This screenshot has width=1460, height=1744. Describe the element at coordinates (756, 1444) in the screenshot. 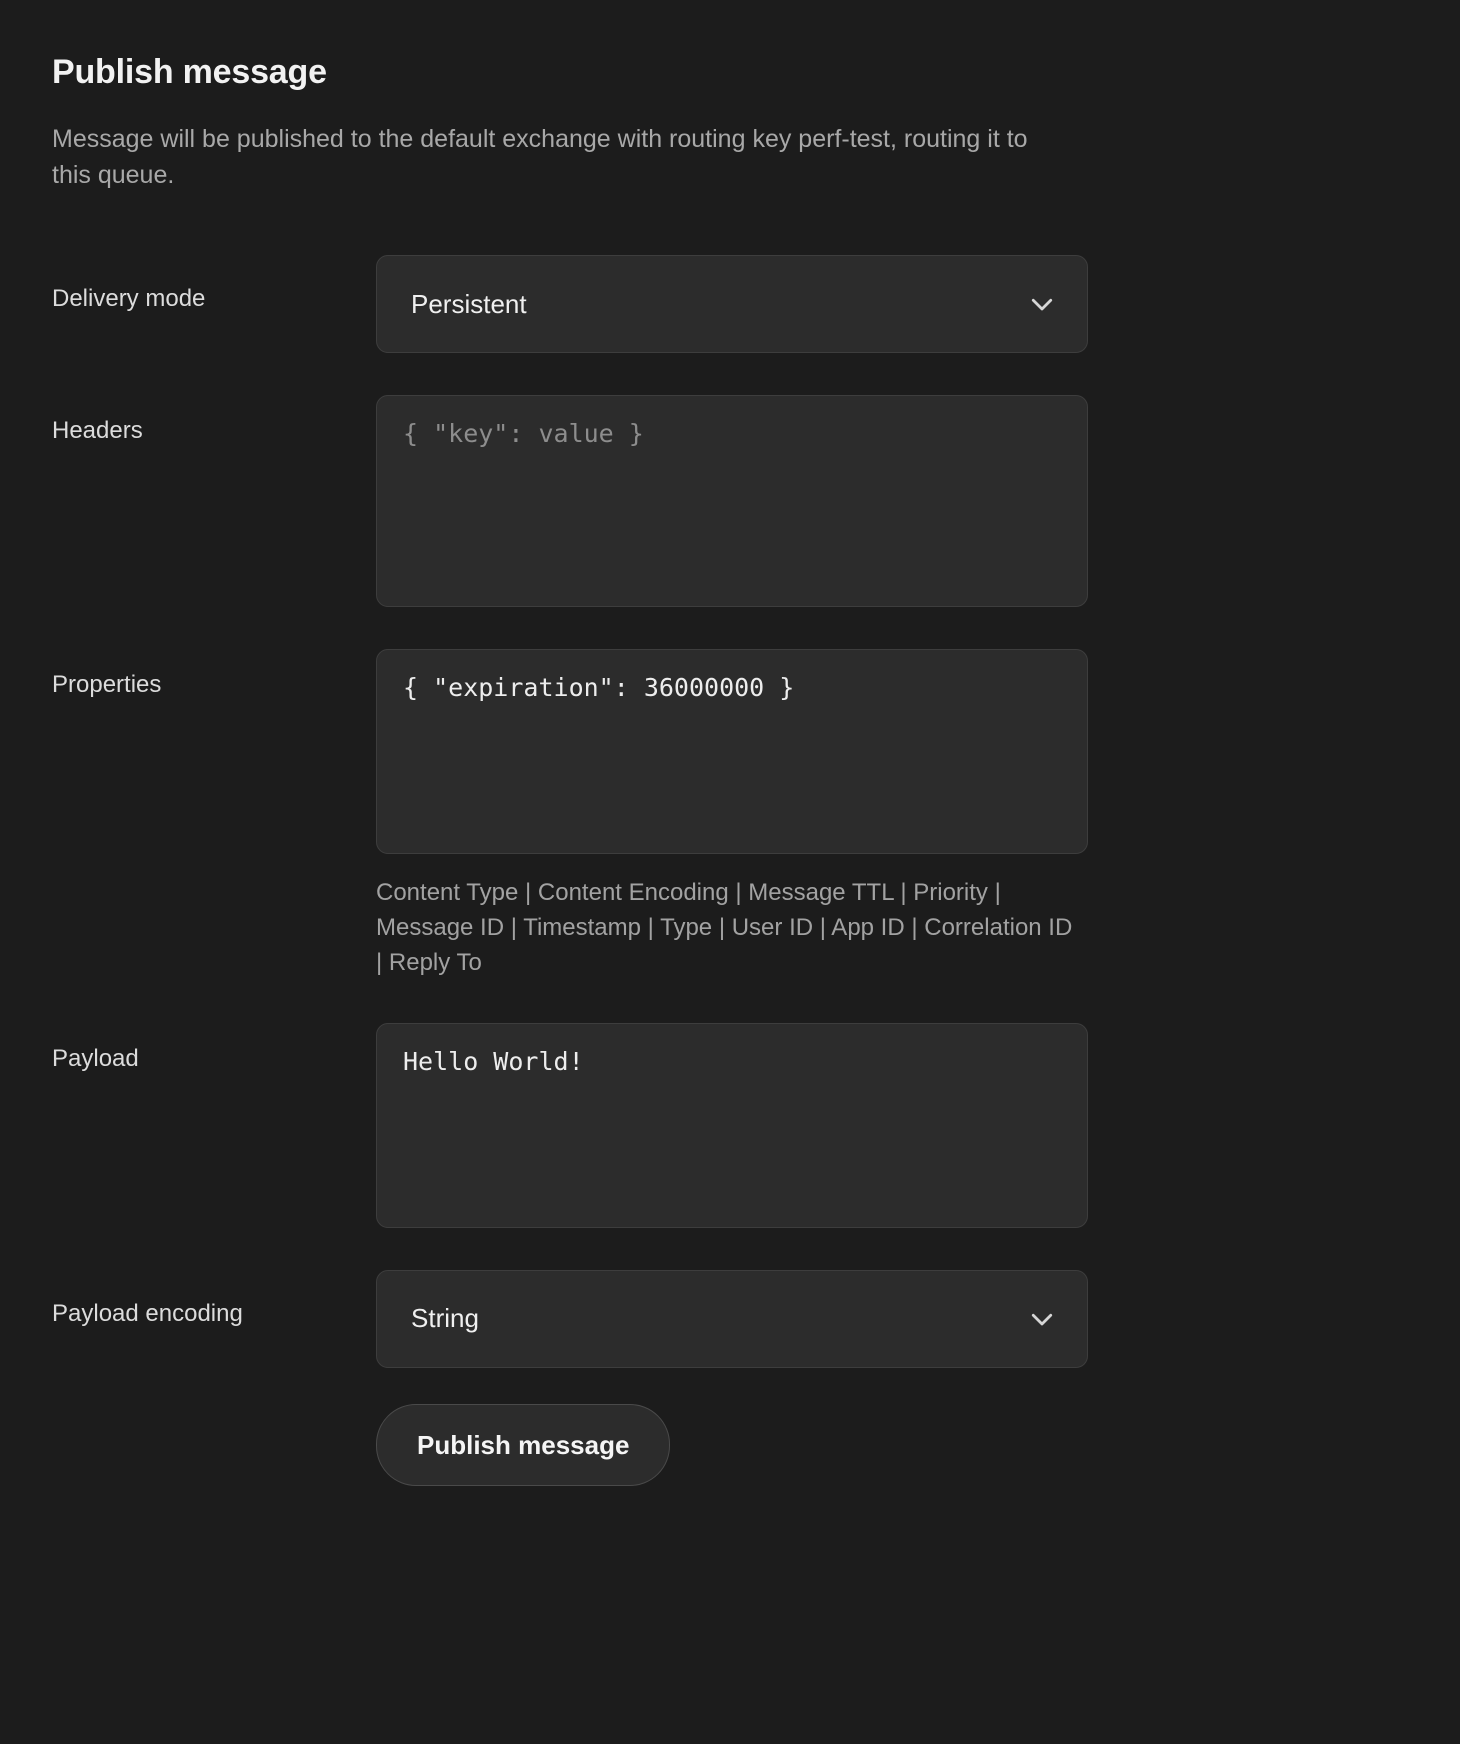

I see `publish-button-row: Publish message` at that location.